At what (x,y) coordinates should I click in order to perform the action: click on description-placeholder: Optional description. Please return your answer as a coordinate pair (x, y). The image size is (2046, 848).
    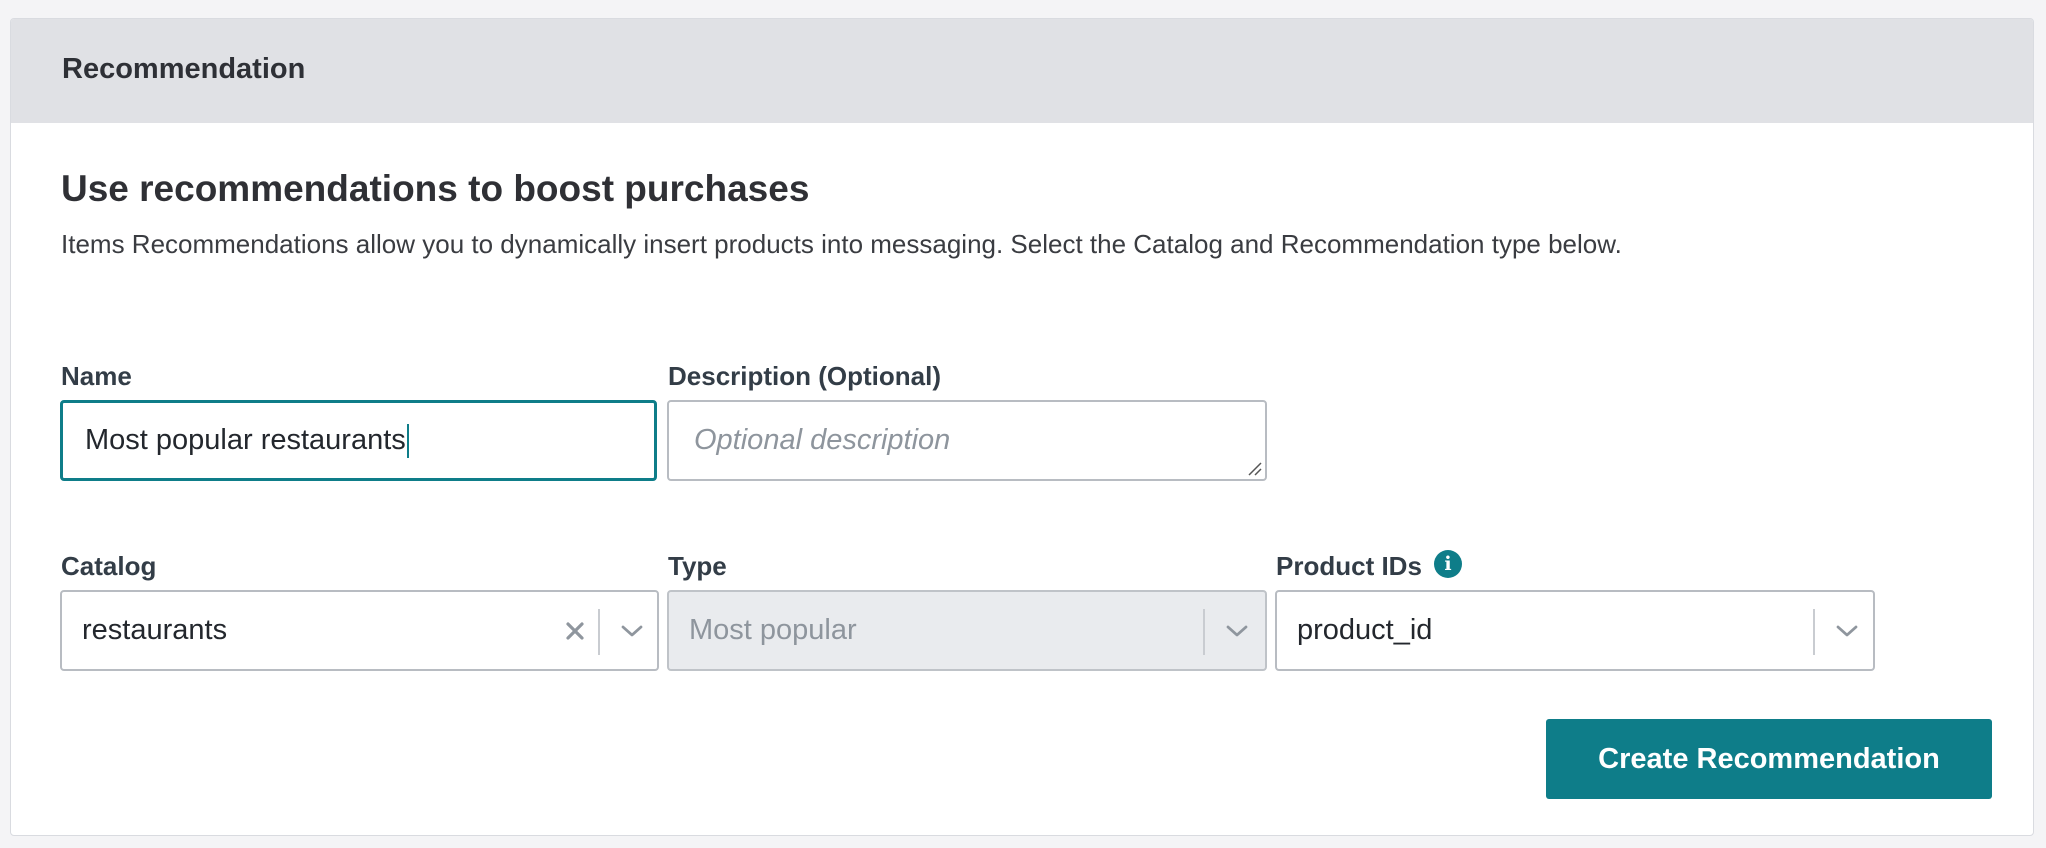
    Looking at the image, I should click on (822, 440).